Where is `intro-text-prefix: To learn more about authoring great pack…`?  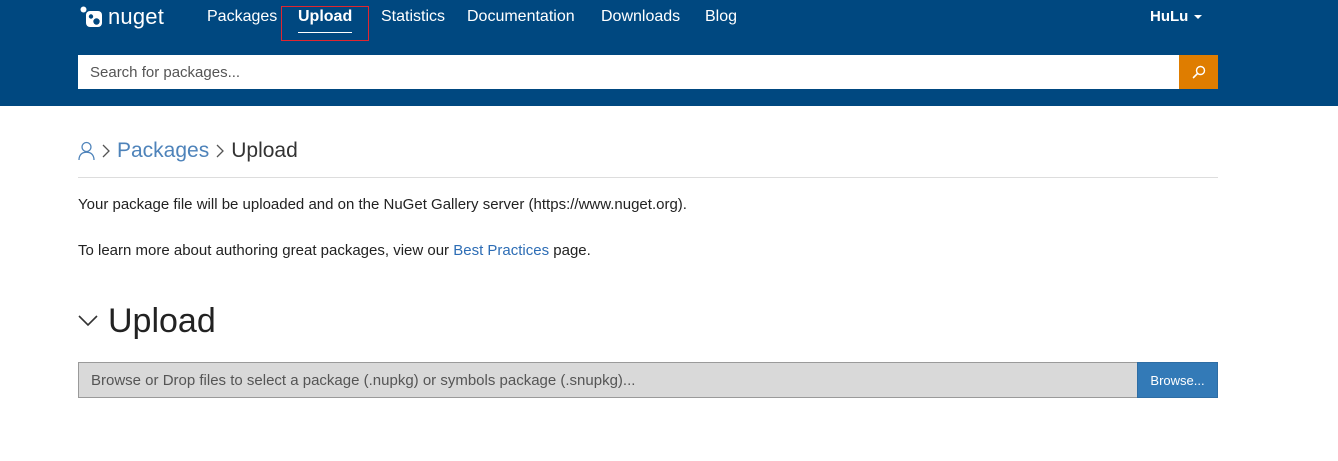
intro-text-prefix: To learn more about authoring great pack… is located at coordinates (266, 250).